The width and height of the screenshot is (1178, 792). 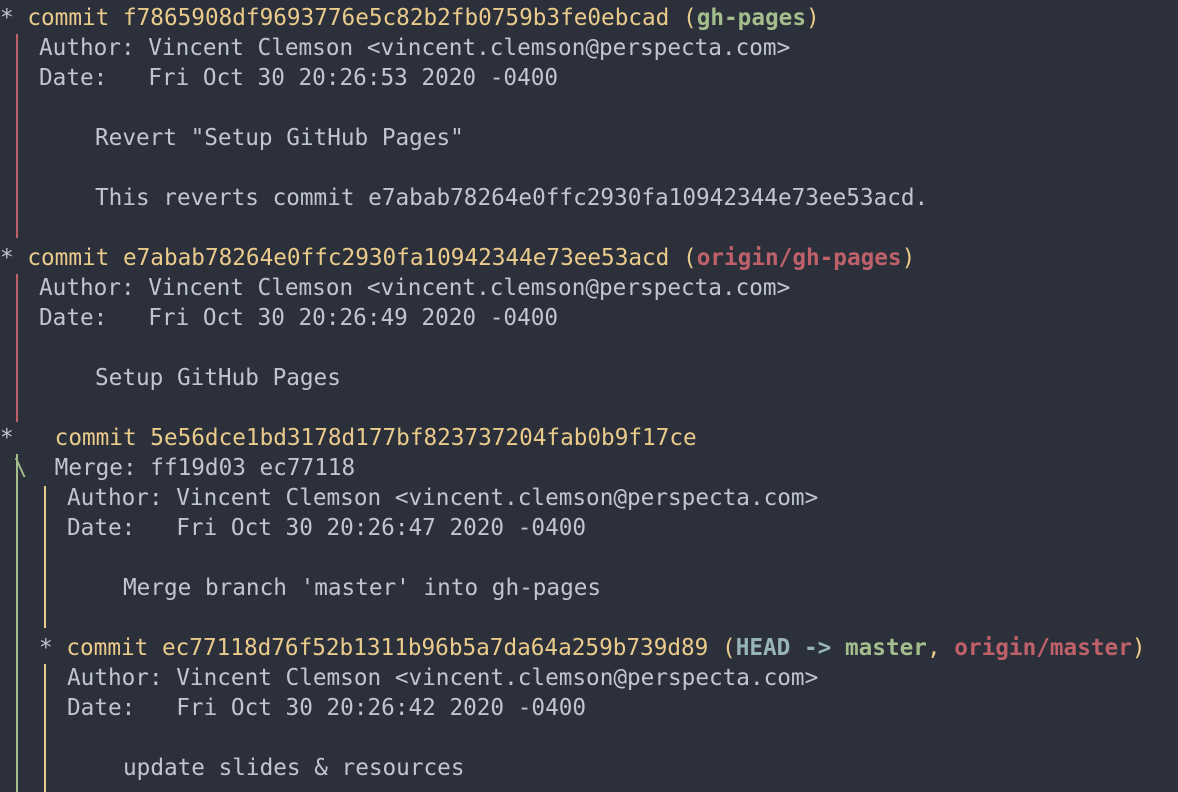 I want to click on remote-ref: origin/gh-pages, so click(x=799, y=258).